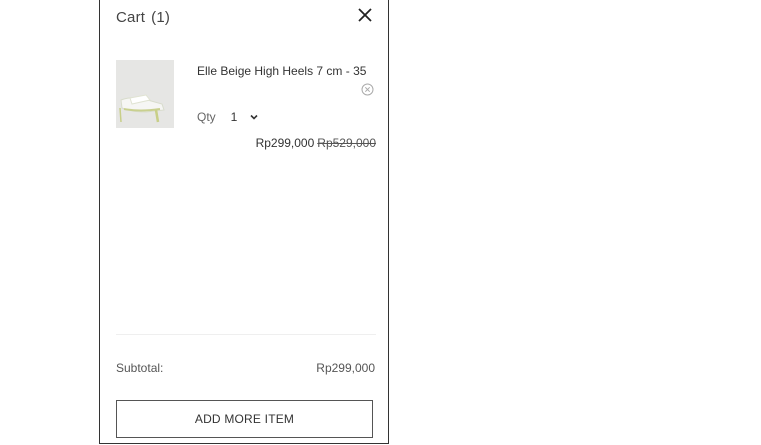 Image resolution: width=761 pixels, height=445 pixels. I want to click on quantity-label: Qty, so click(206, 117).